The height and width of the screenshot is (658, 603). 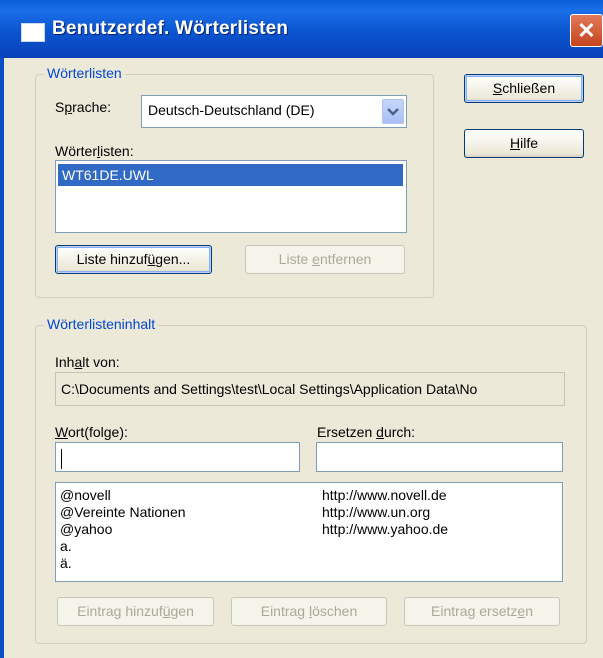 What do you see at coordinates (94, 151) in the screenshot?
I see `word-lists-label: Wörterlisten:` at bounding box center [94, 151].